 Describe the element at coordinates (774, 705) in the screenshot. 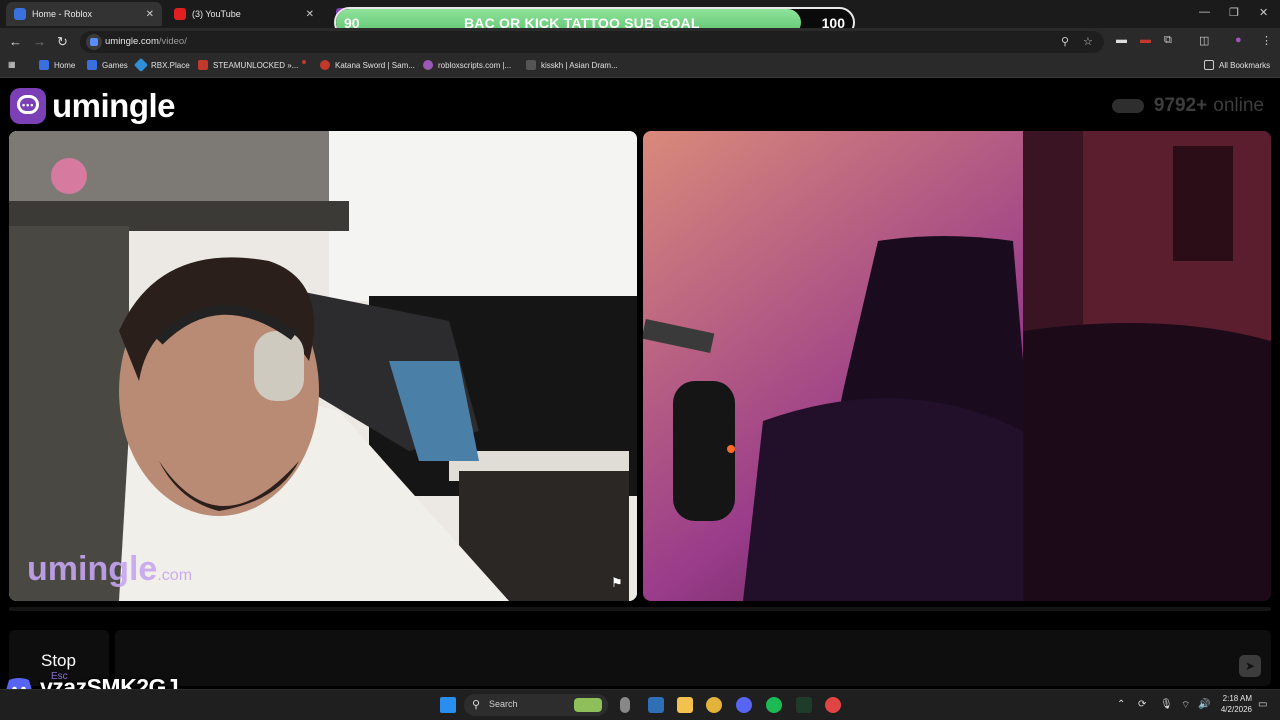

I see `spotify-icon` at that location.